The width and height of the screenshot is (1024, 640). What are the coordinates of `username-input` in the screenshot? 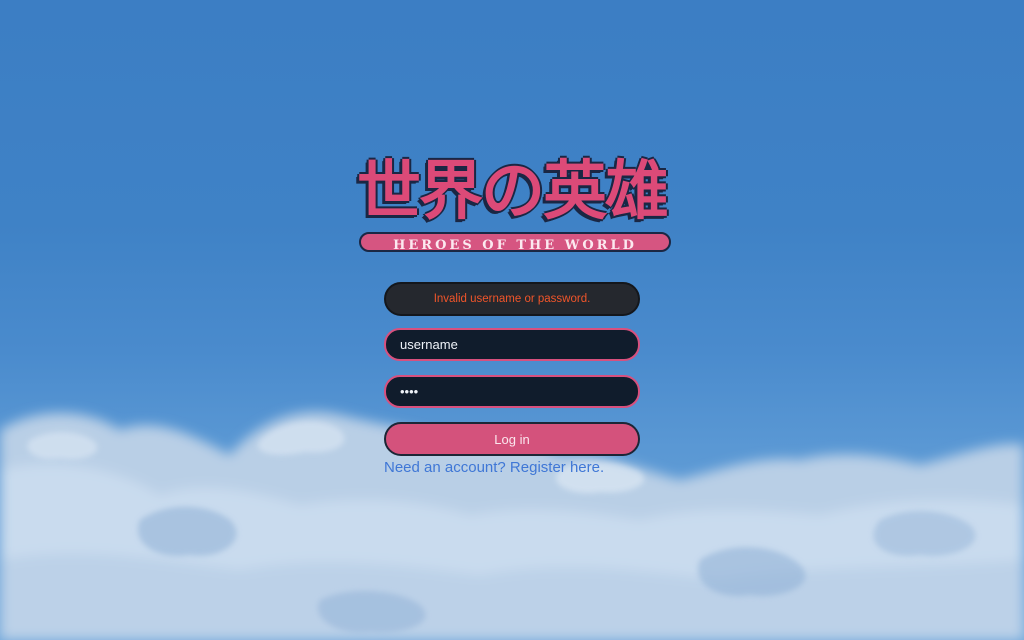 It's located at (512, 344).